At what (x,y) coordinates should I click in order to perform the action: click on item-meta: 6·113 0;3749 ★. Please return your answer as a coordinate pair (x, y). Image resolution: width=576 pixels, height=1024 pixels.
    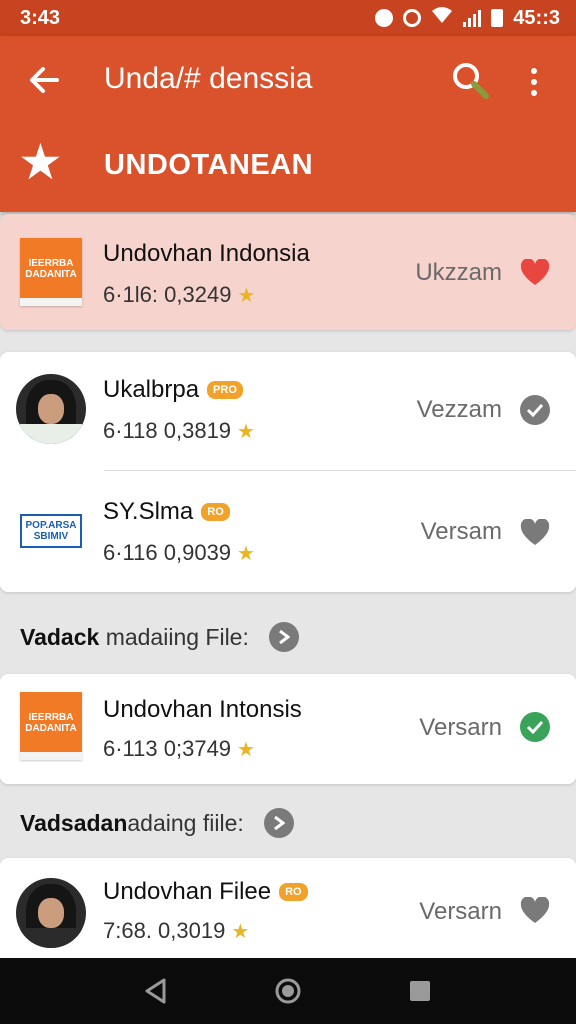
    Looking at the image, I should click on (179, 748).